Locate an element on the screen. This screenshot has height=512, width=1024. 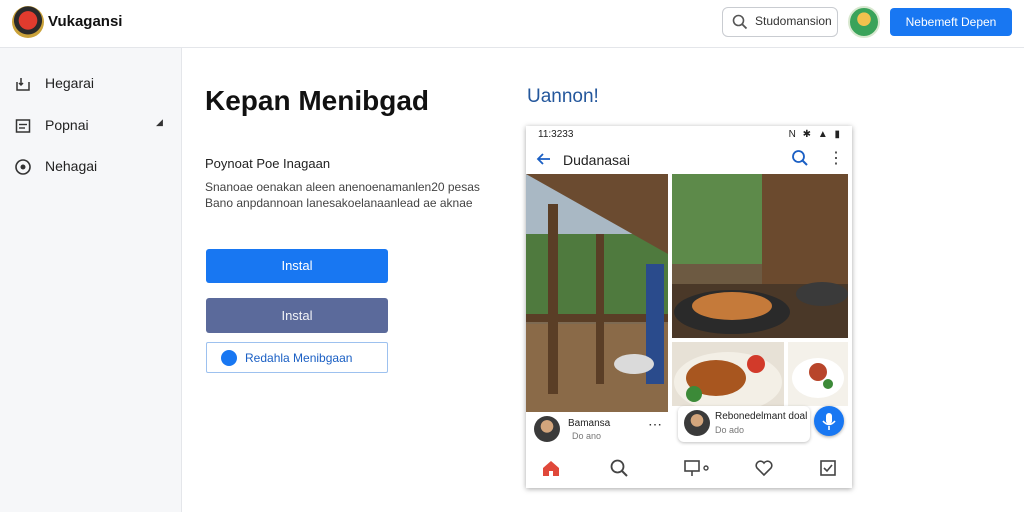
sidebar-item-label: Nehagai is located at coordinates (71, 166).